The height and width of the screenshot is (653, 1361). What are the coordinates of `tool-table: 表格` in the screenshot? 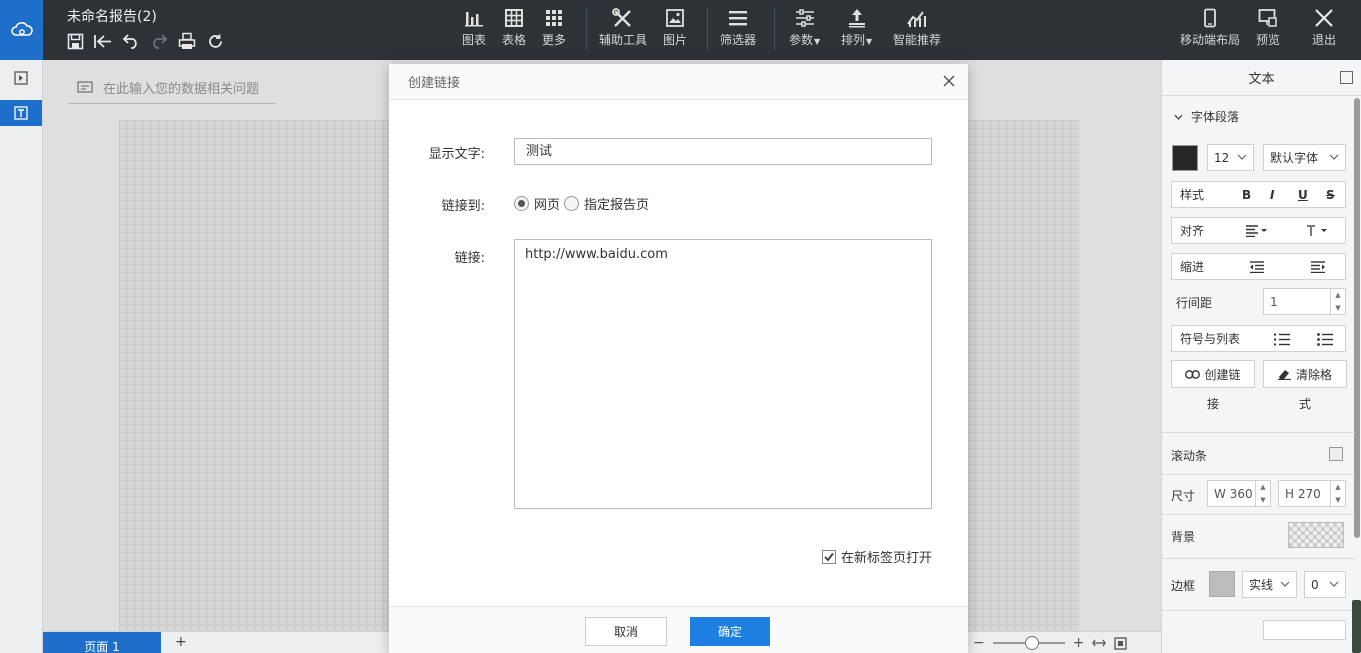 It's located at (514, 28).